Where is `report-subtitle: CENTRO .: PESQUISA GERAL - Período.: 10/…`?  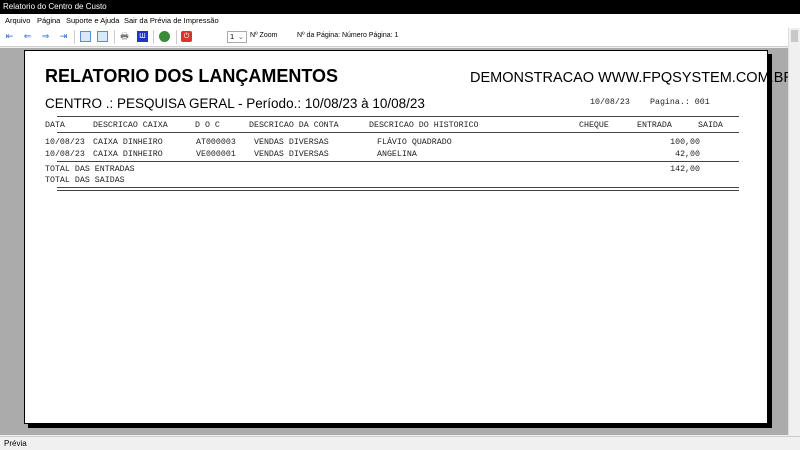 report-subtitle: CENTRO .: PESQUISA GERAL - Período.: 10/… is located at coordinates (235, 103).